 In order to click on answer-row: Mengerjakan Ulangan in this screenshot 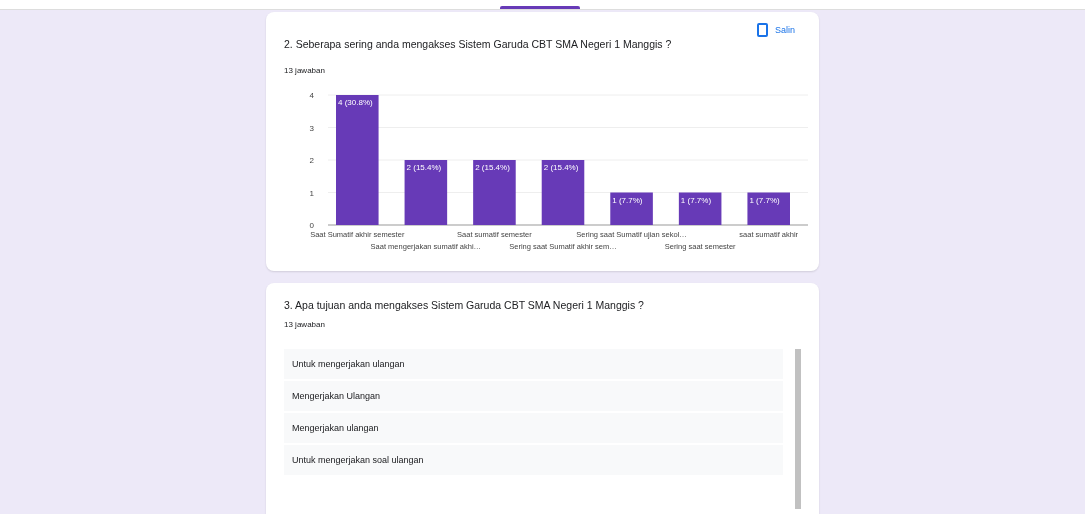, I will do `click(533, 396)`.